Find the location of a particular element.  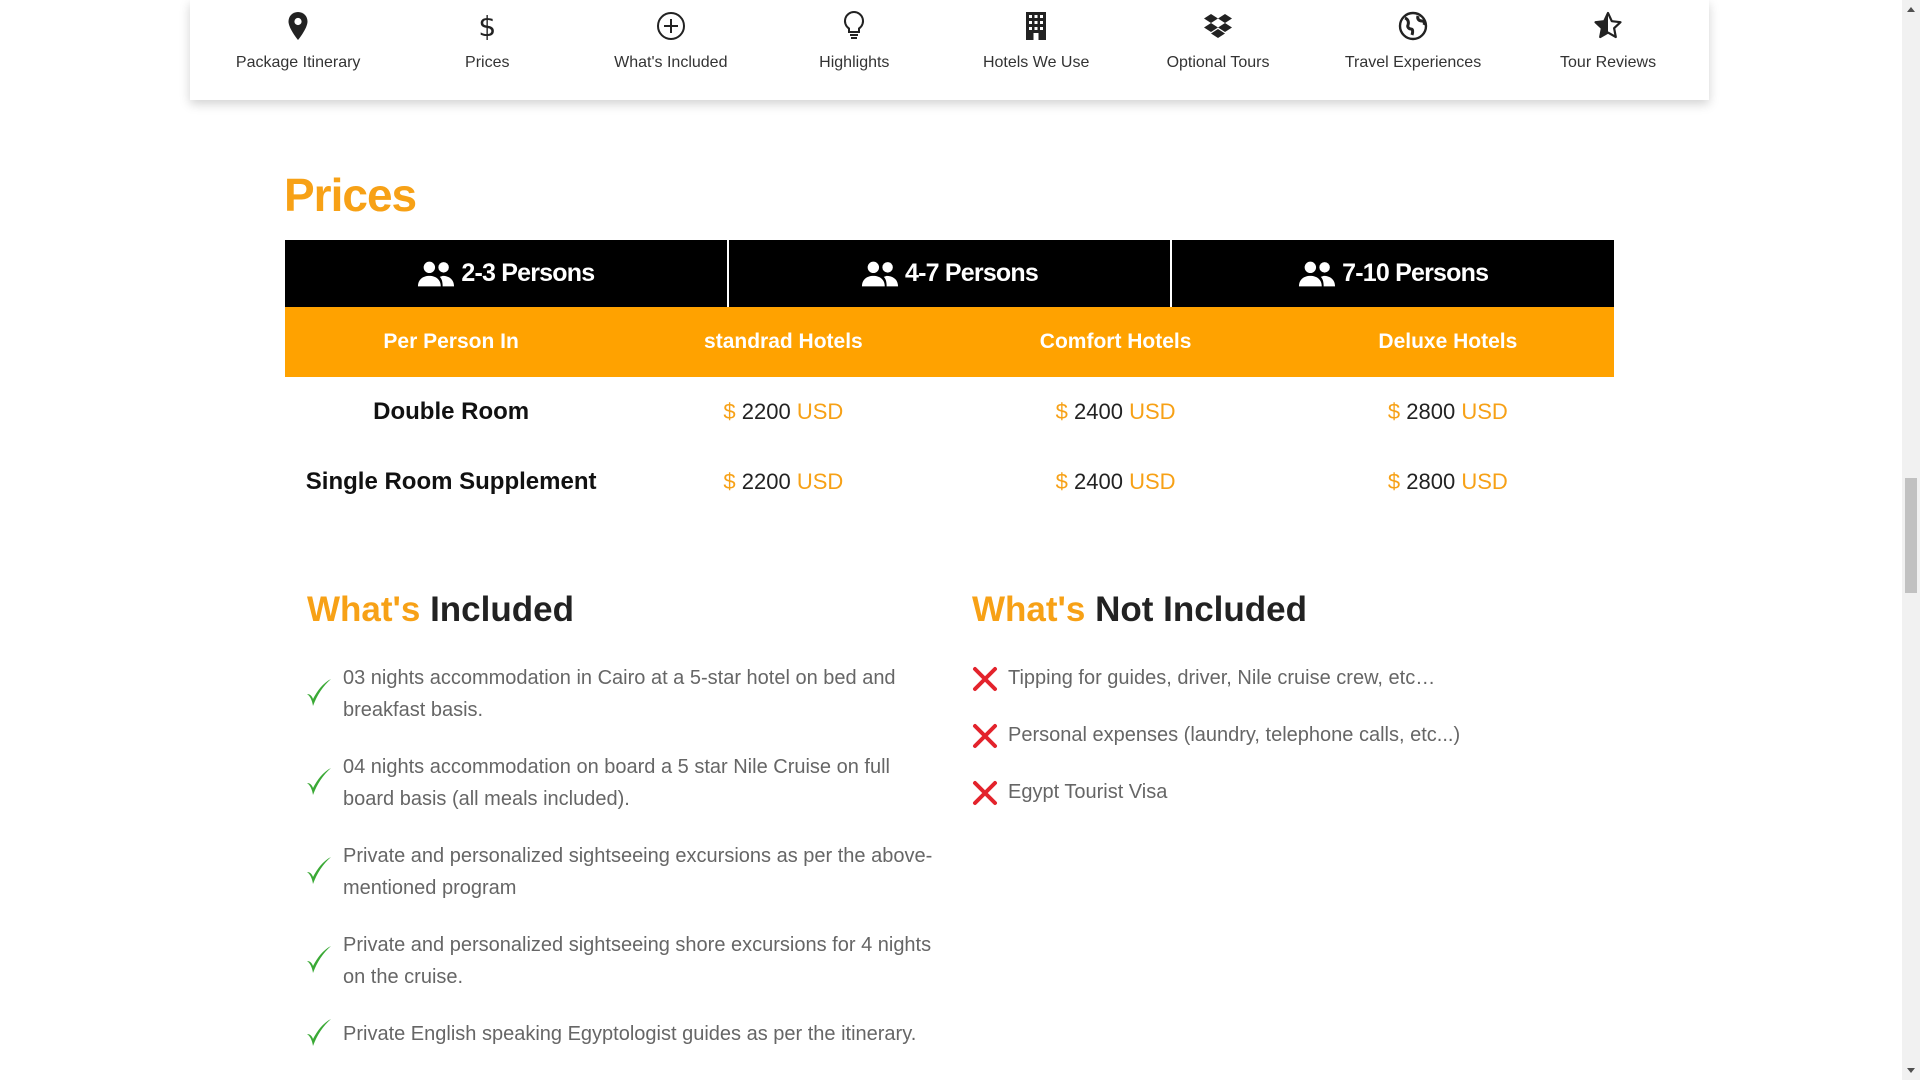

scroll-up-arrow-icon is located at coordinates (1911, 9).